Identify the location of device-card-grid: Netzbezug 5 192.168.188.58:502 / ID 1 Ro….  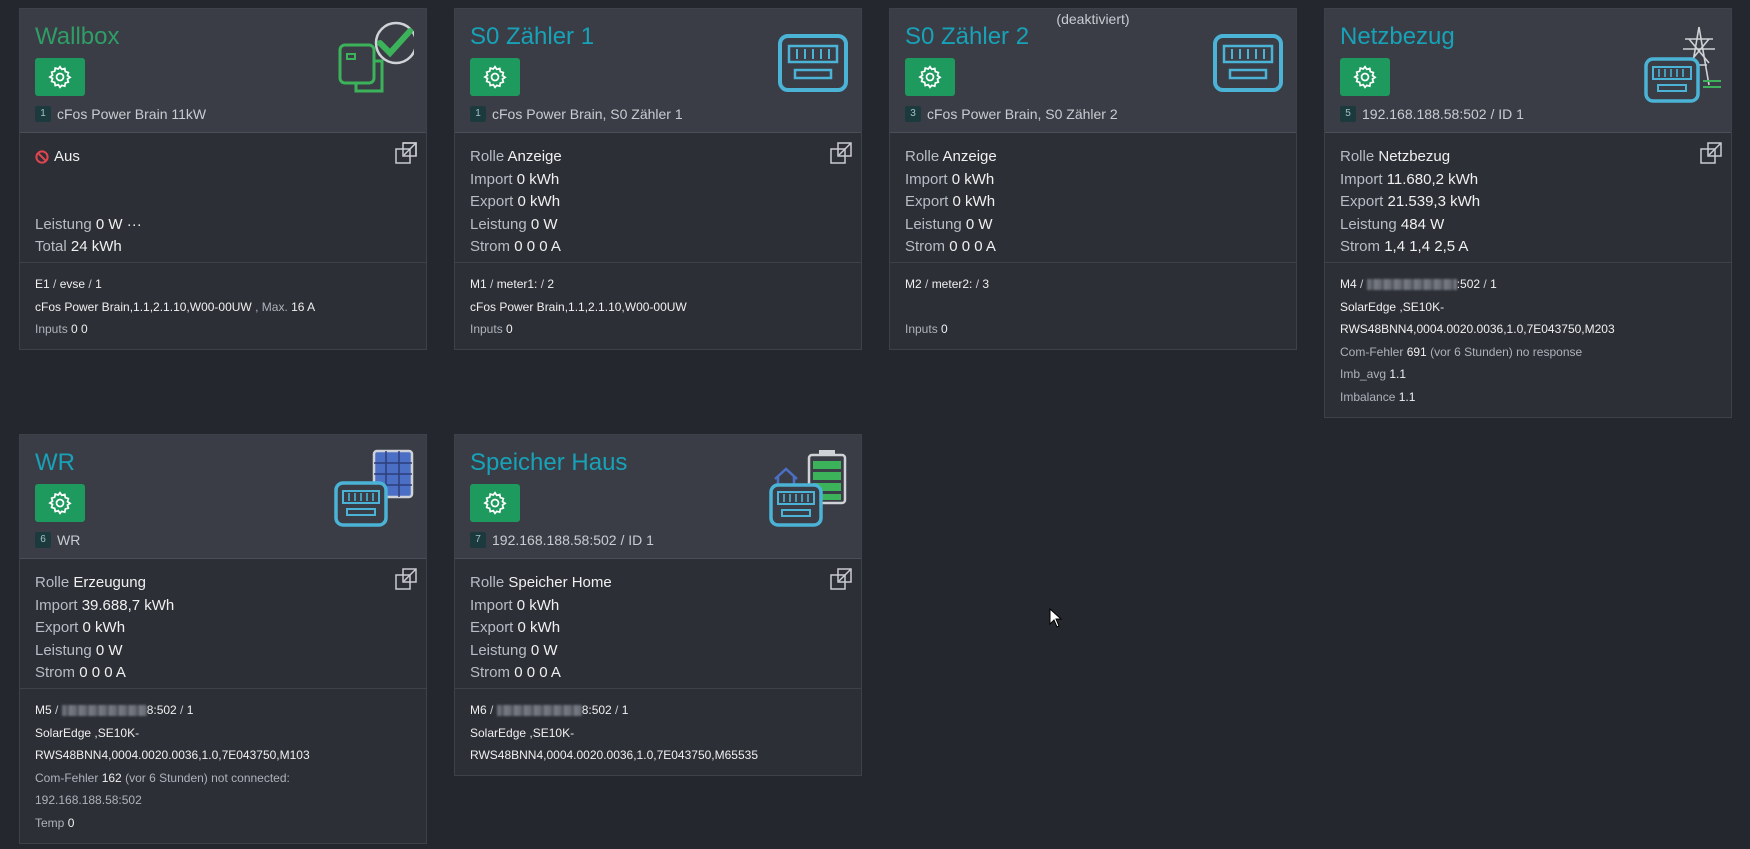
(1528, 213).